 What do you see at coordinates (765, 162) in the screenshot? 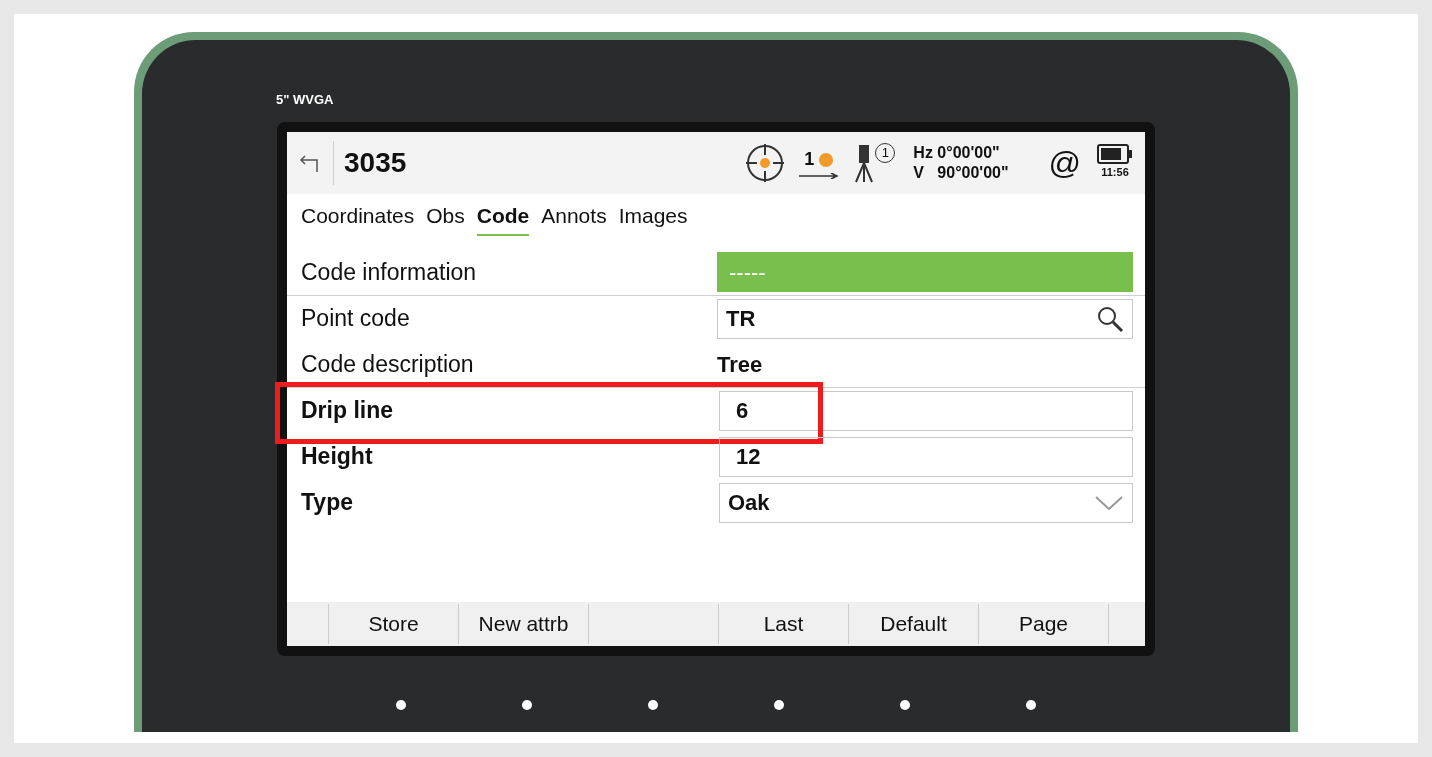
I see `crosshair-target-icon` at bounding box center [765, 162].